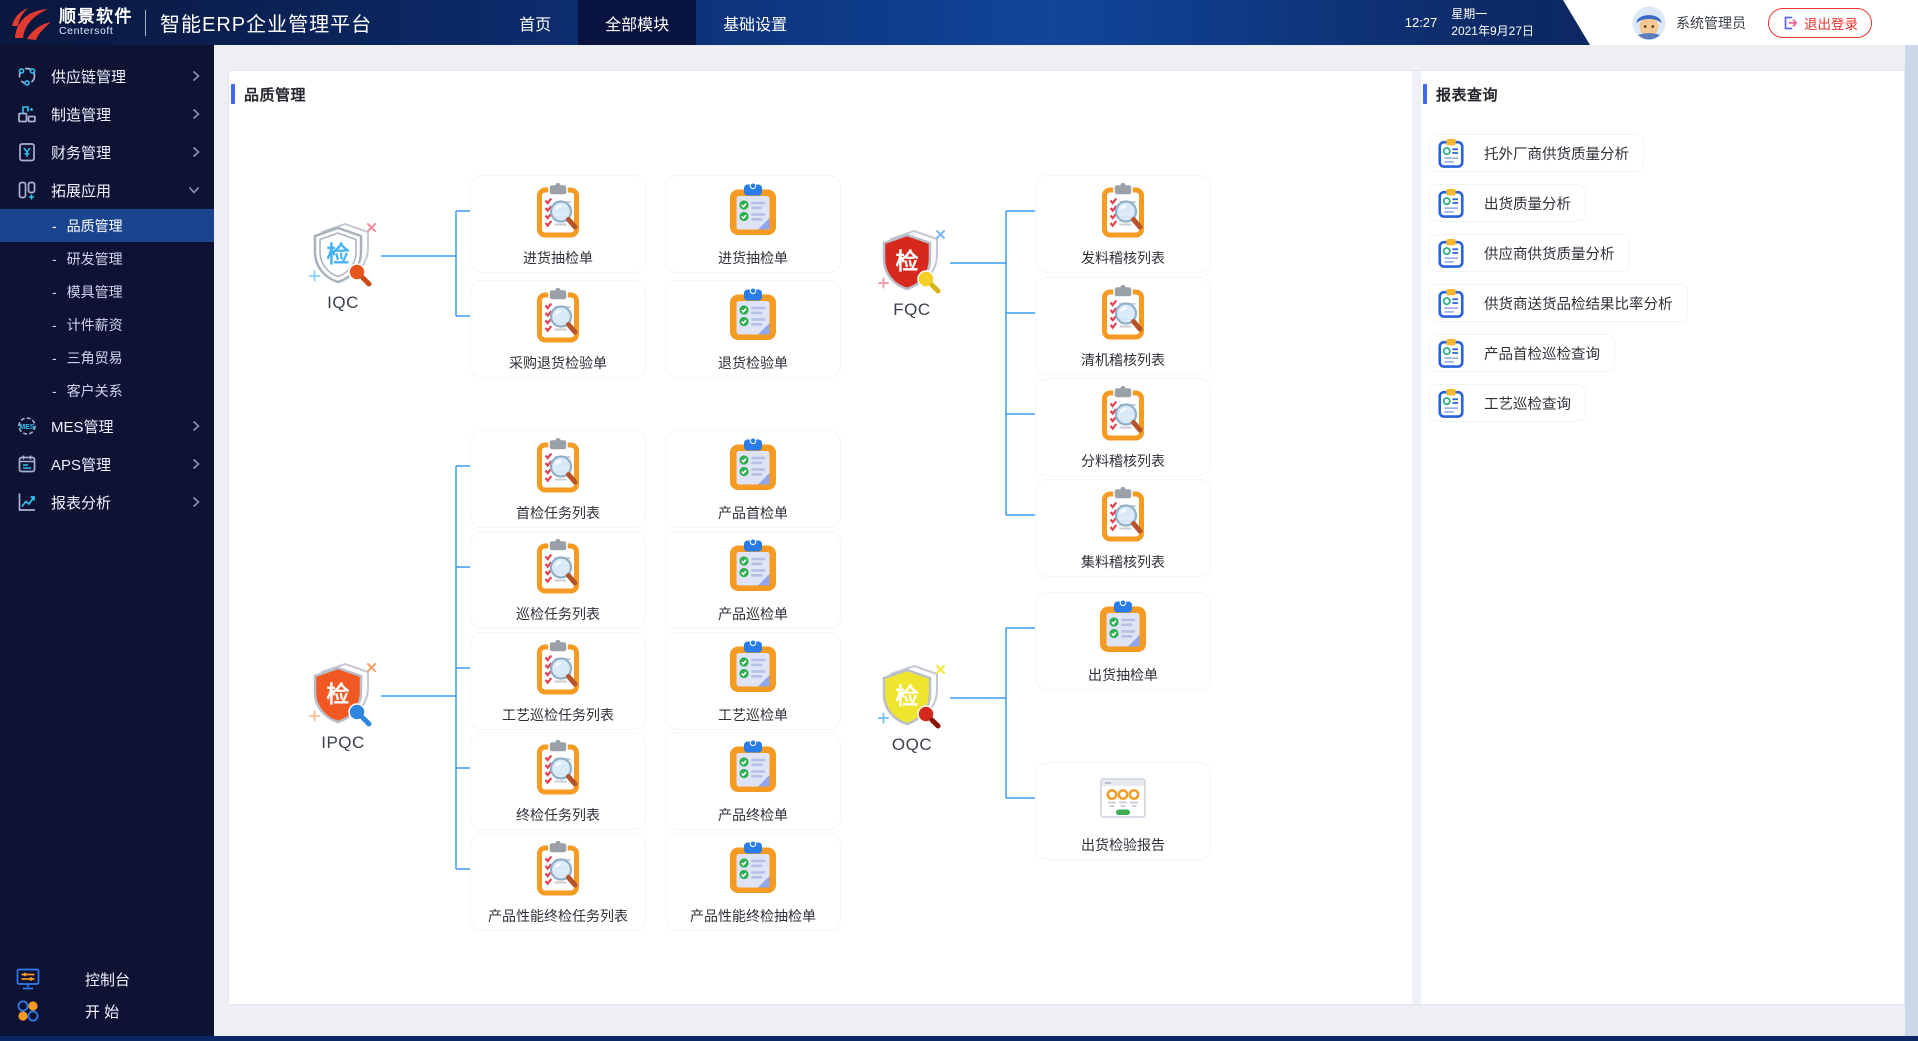 Image resolution: width=1918 pixels, height=1041 pixels. Describe the element at coordinates (94, 390) in the screenshot. I see `sidebar-item-label: 客户关系` at that location.